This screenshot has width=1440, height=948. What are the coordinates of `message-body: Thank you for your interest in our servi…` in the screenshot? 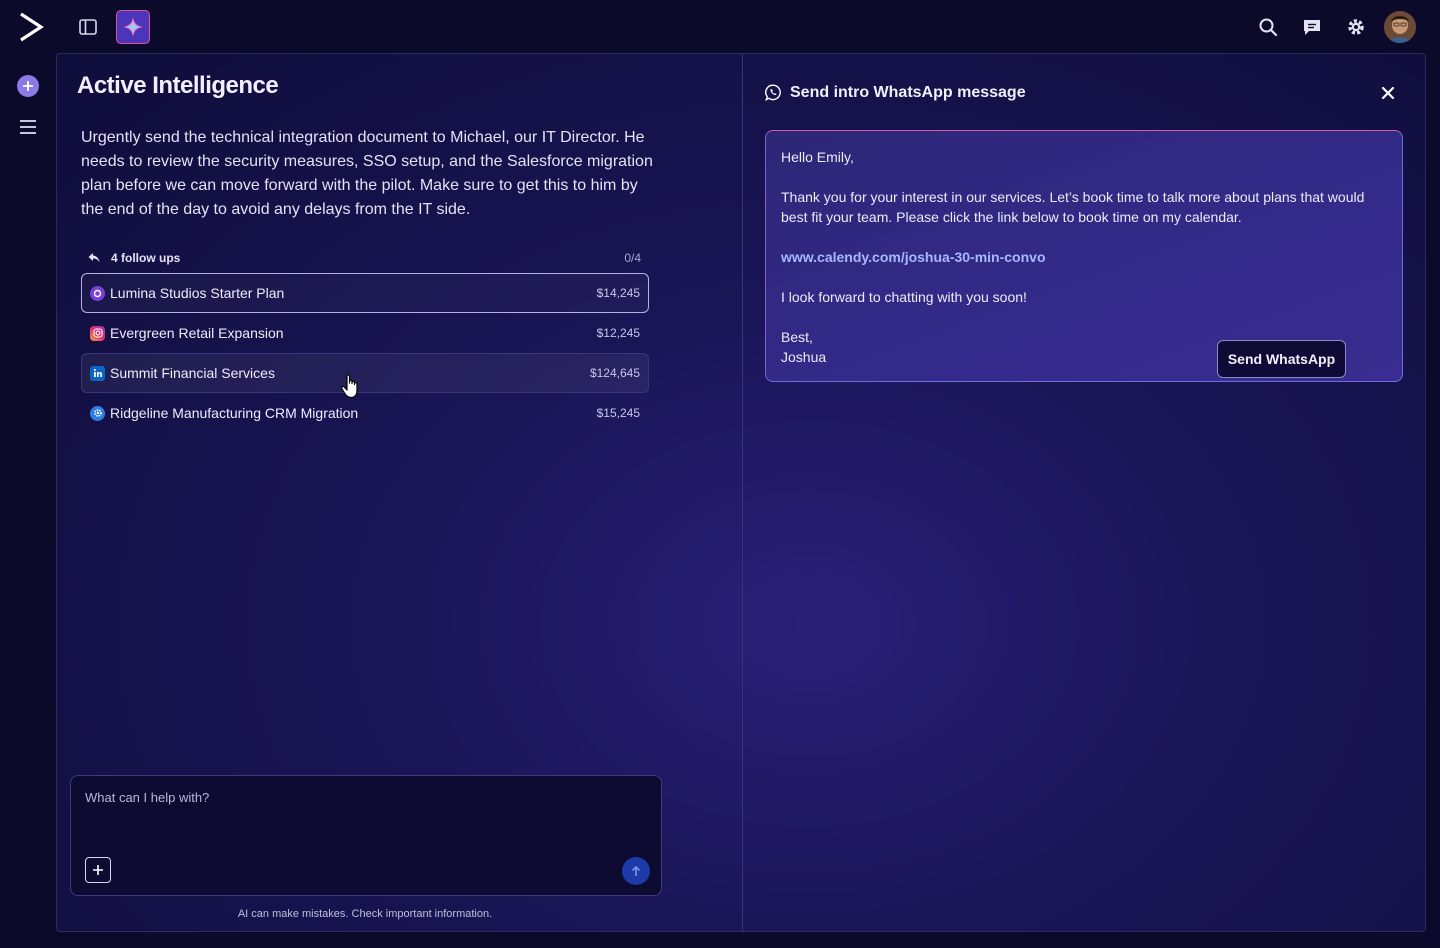 It's located at (1073, 207).